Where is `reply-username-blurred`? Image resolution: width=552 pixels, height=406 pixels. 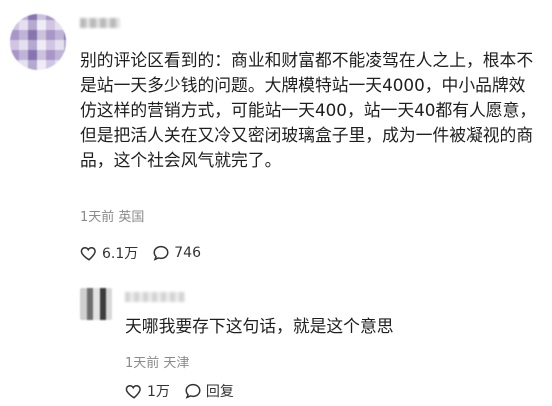
reply-username-blurred is located at coordinates (155, 297).